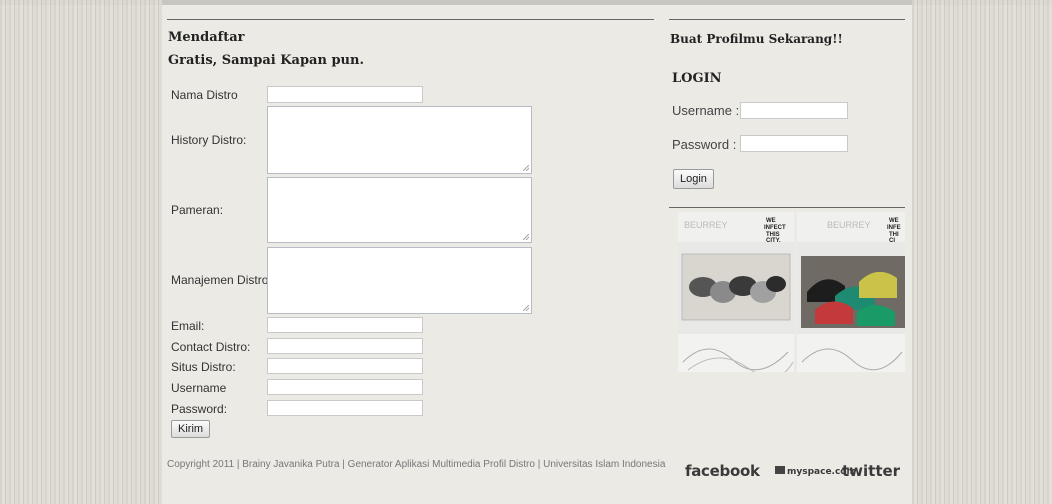  Describe the element at coordinates (892, 241) in the screenshot. I see `svg-text: CI` at that location.